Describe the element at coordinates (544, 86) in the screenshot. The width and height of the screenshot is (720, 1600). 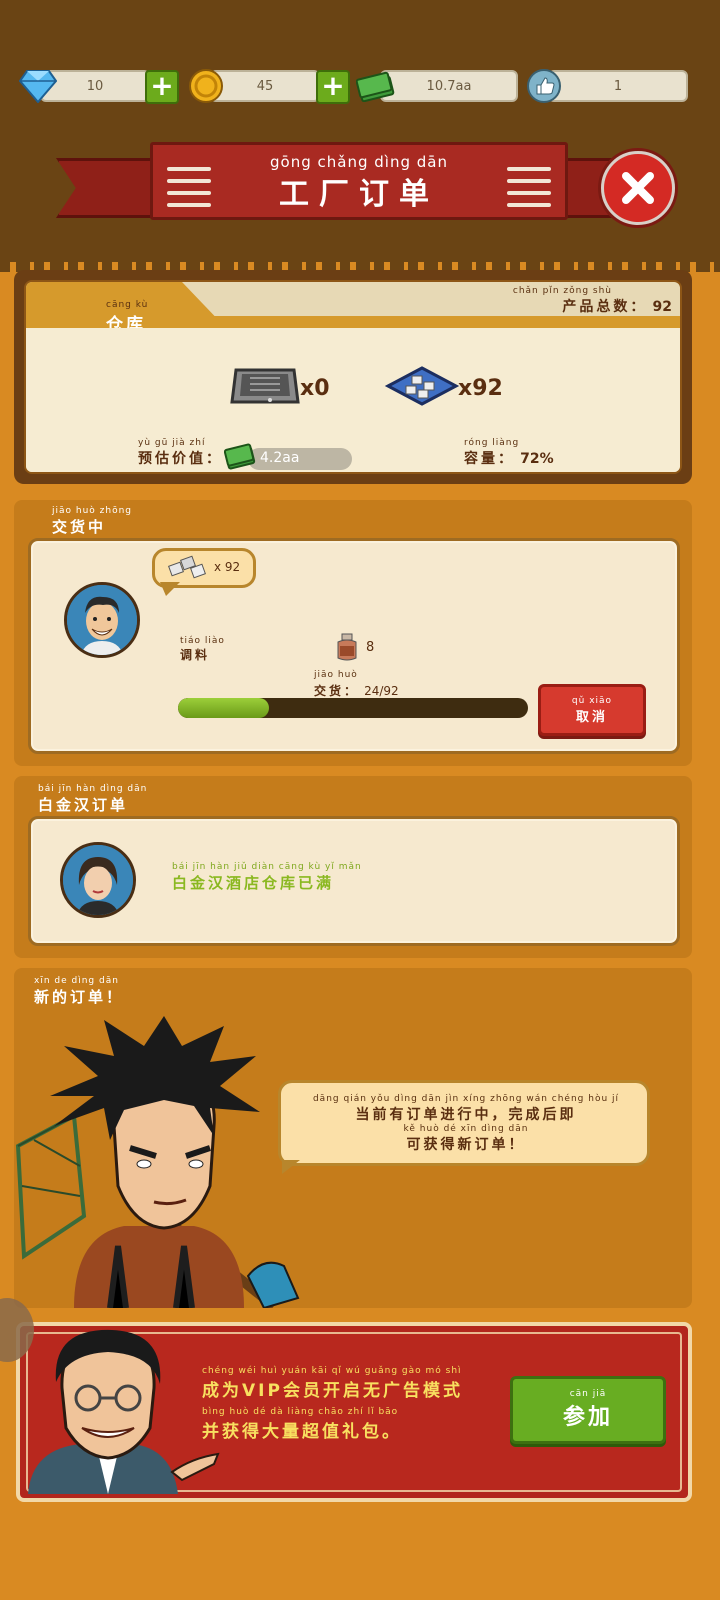
I see `thumbs-up-icon` at that location.